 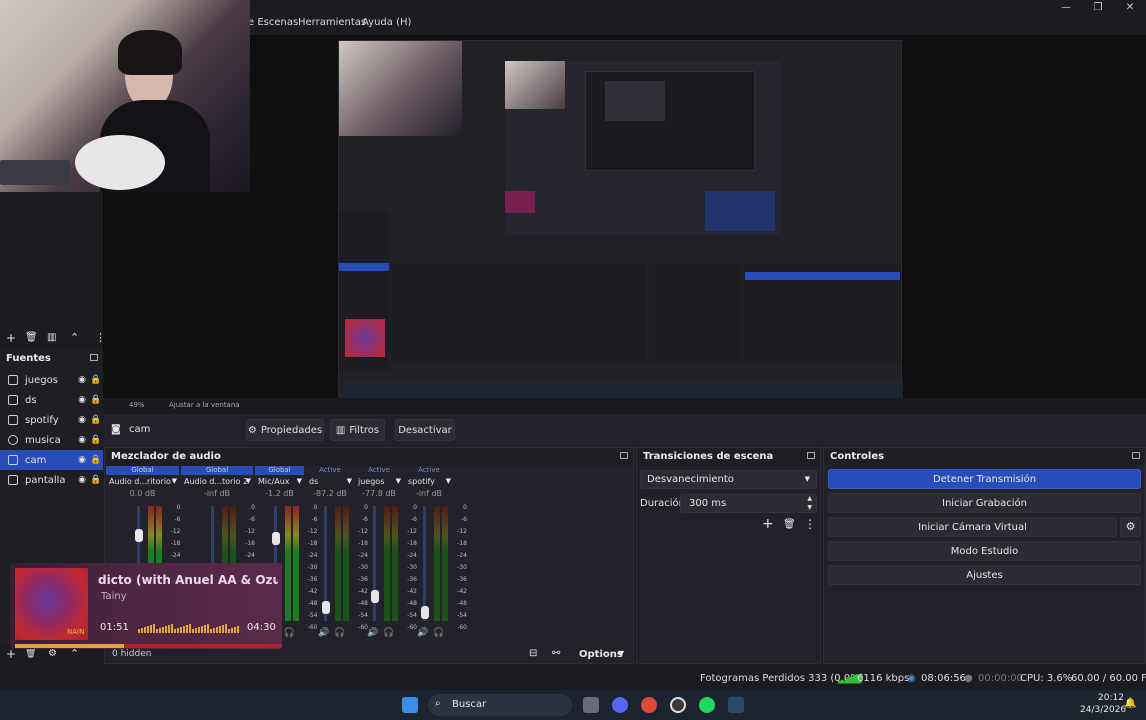 I want to click on duration-label: Duración, so click(x=663, y=503).